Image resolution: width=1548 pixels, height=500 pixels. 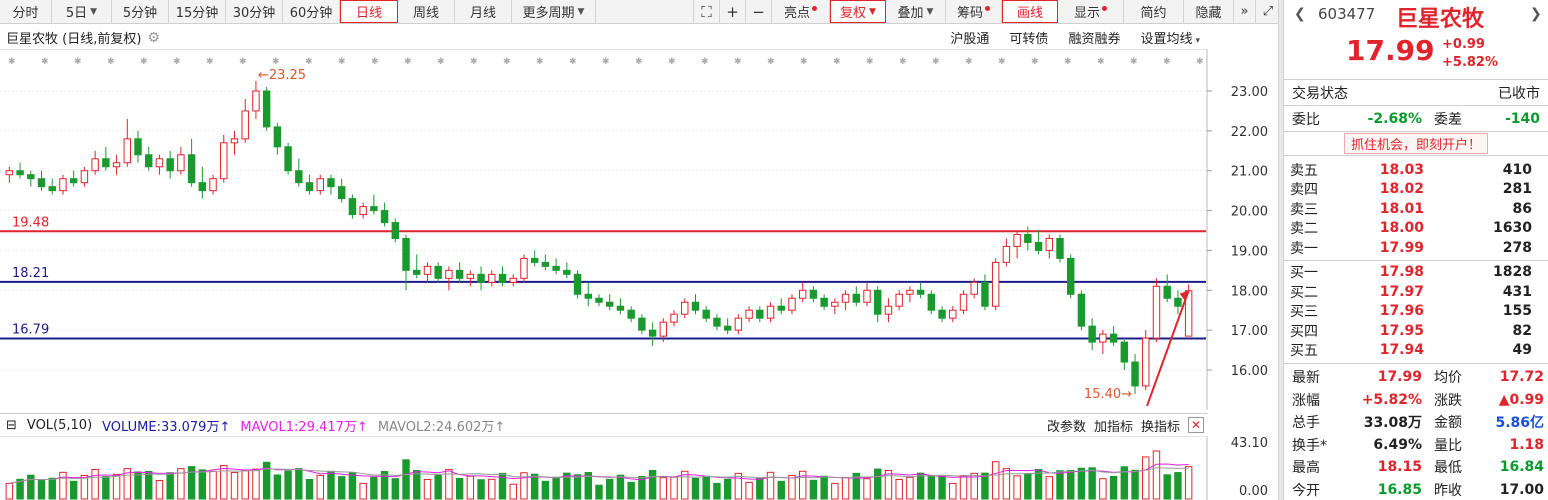 What do you see at coordinates (974, 11) in the screenshot?
I see `chips-button: 筹码` at bounding box center [974, 11].